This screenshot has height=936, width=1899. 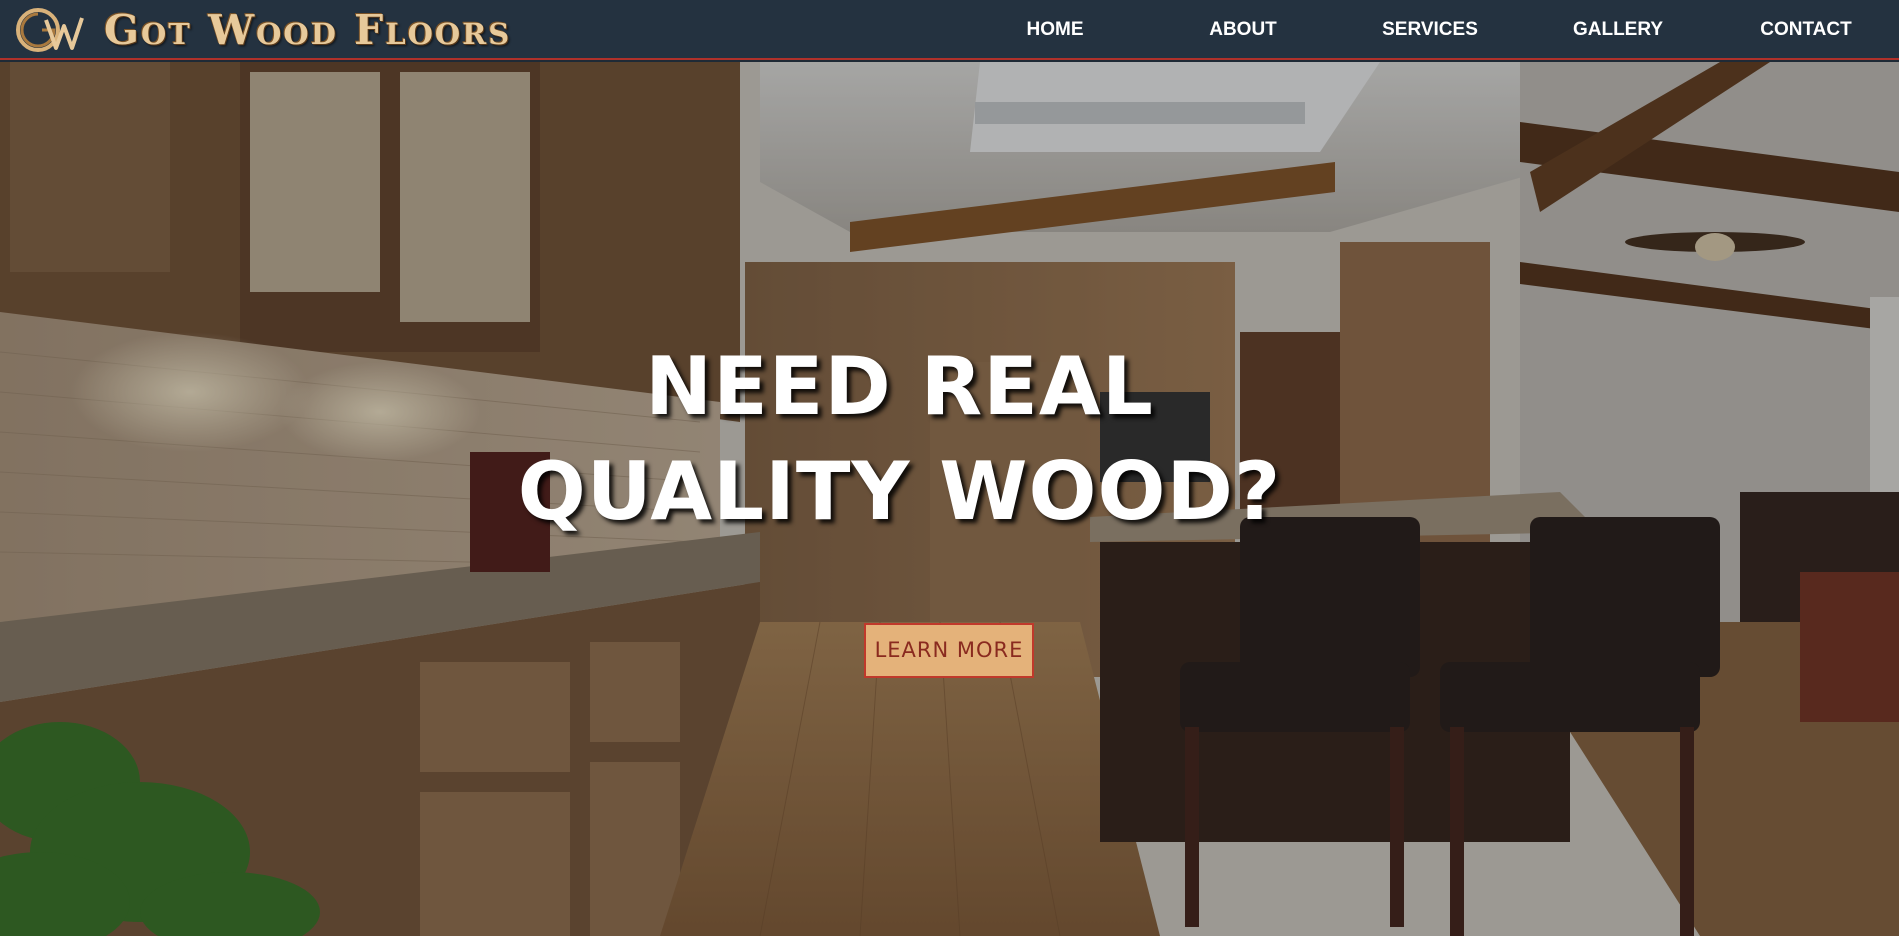 What do you see at coordinates (49, 30) in the screenshot?
I see `gw-monogram-logo` at bounding box center [49, 30].